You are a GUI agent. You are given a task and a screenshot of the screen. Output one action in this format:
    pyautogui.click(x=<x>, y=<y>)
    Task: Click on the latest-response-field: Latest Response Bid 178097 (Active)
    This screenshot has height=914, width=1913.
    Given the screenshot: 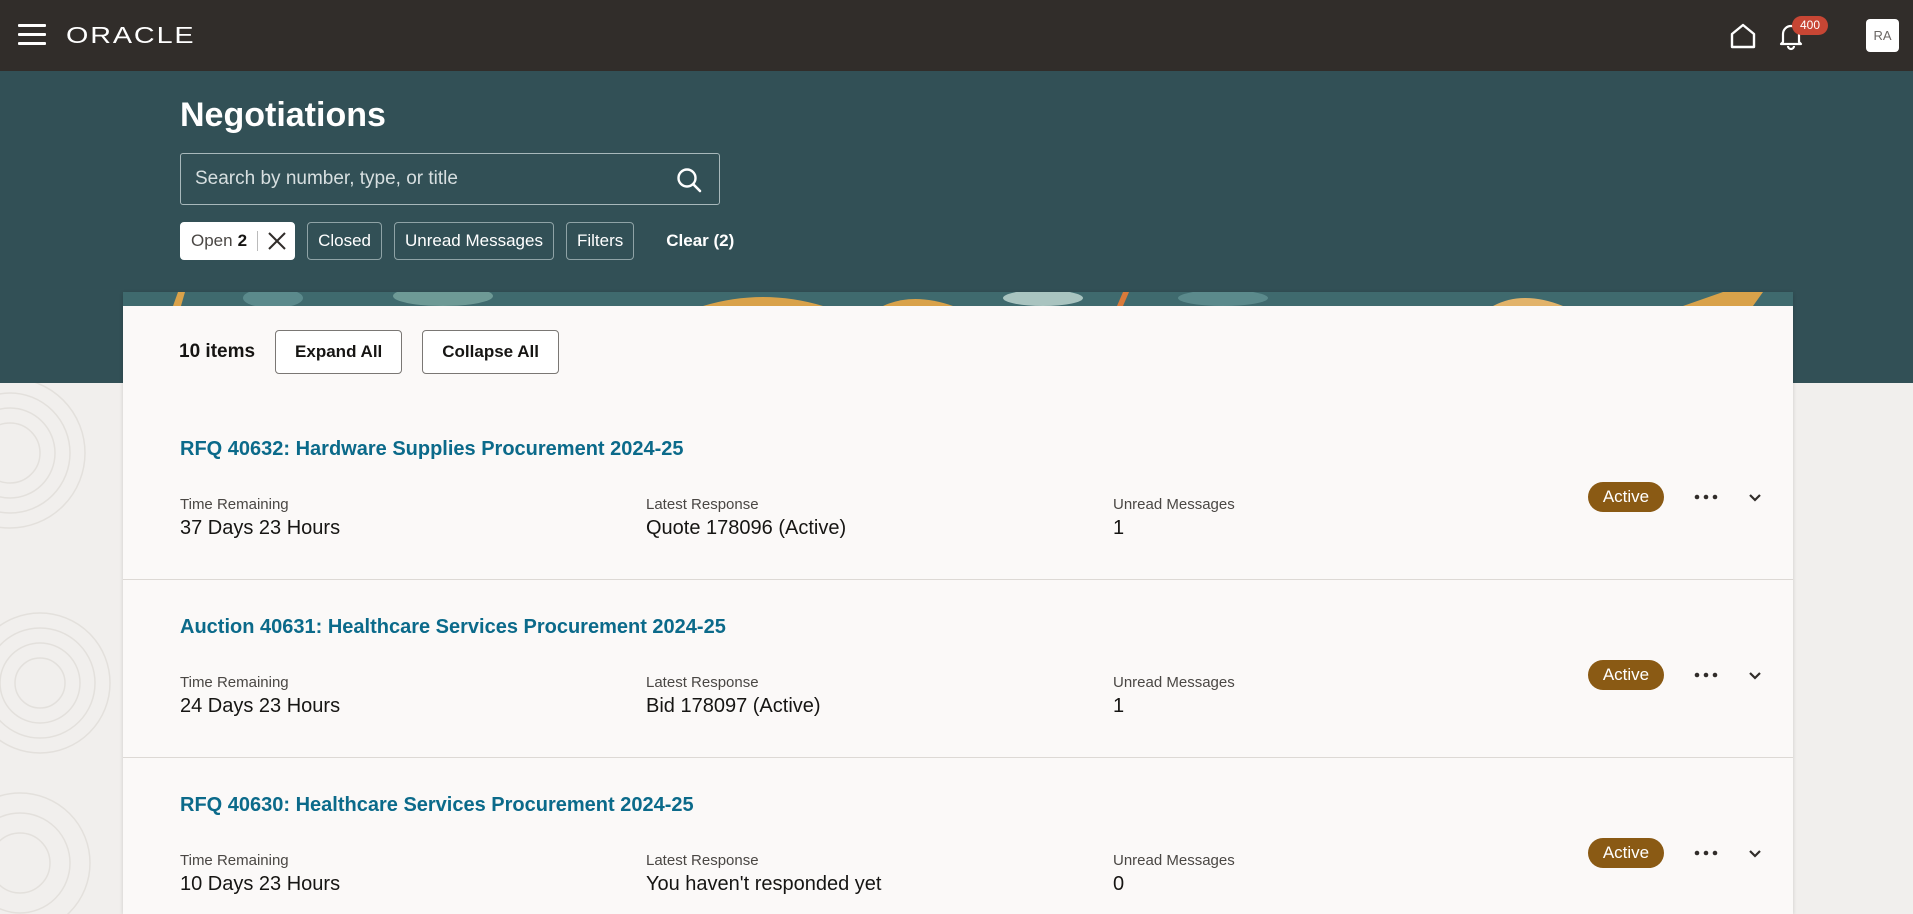 What is the action you would take?
    pyautogui.click(x=733, y=696)
    